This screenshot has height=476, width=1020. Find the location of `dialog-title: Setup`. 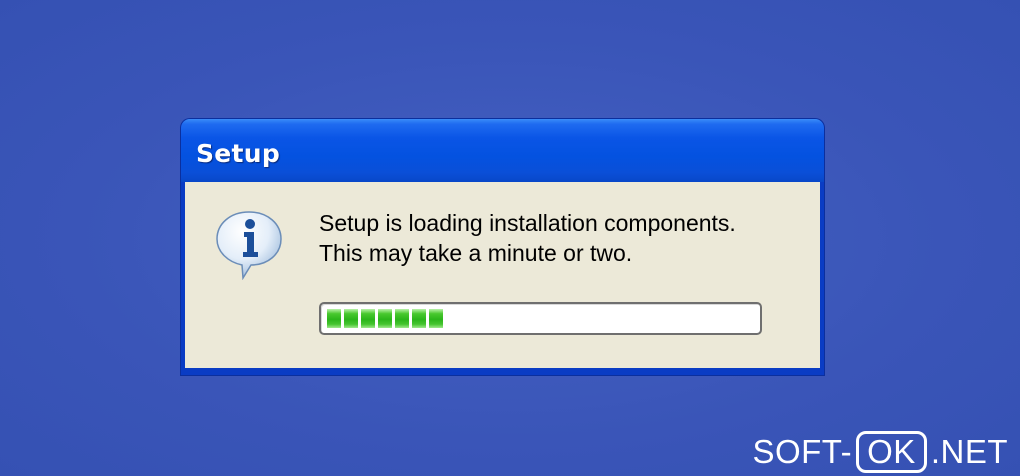

dialog-title: Setup is located at coordinates (238, 153).